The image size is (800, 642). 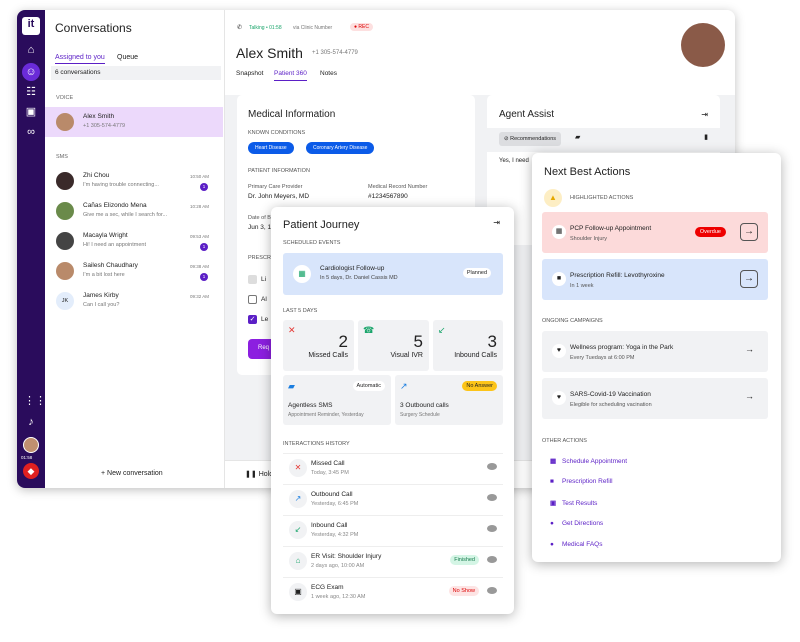 I want to click on campaign-title: Wellness program: Yoga in the Park, so click(x=622, y=347).